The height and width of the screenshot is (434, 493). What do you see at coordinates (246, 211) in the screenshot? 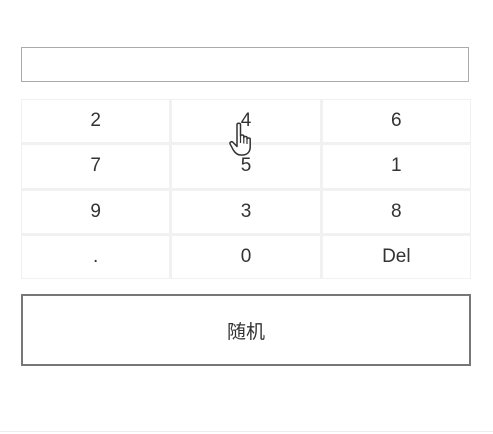
I see `key-3: 3` at bounding box center [246, 211].